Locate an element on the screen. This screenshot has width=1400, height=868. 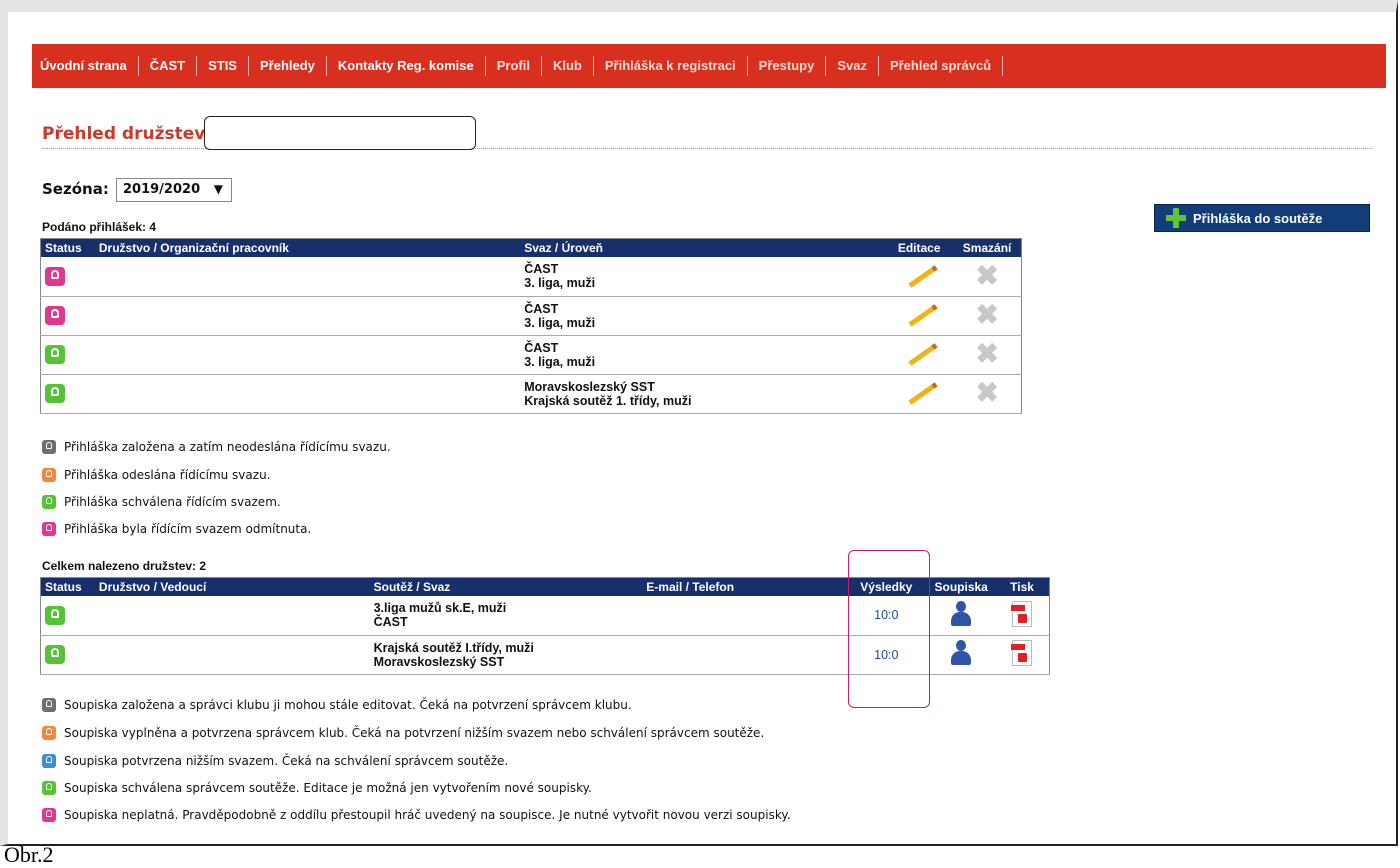
email-cell is located at coordinates (744, 616).